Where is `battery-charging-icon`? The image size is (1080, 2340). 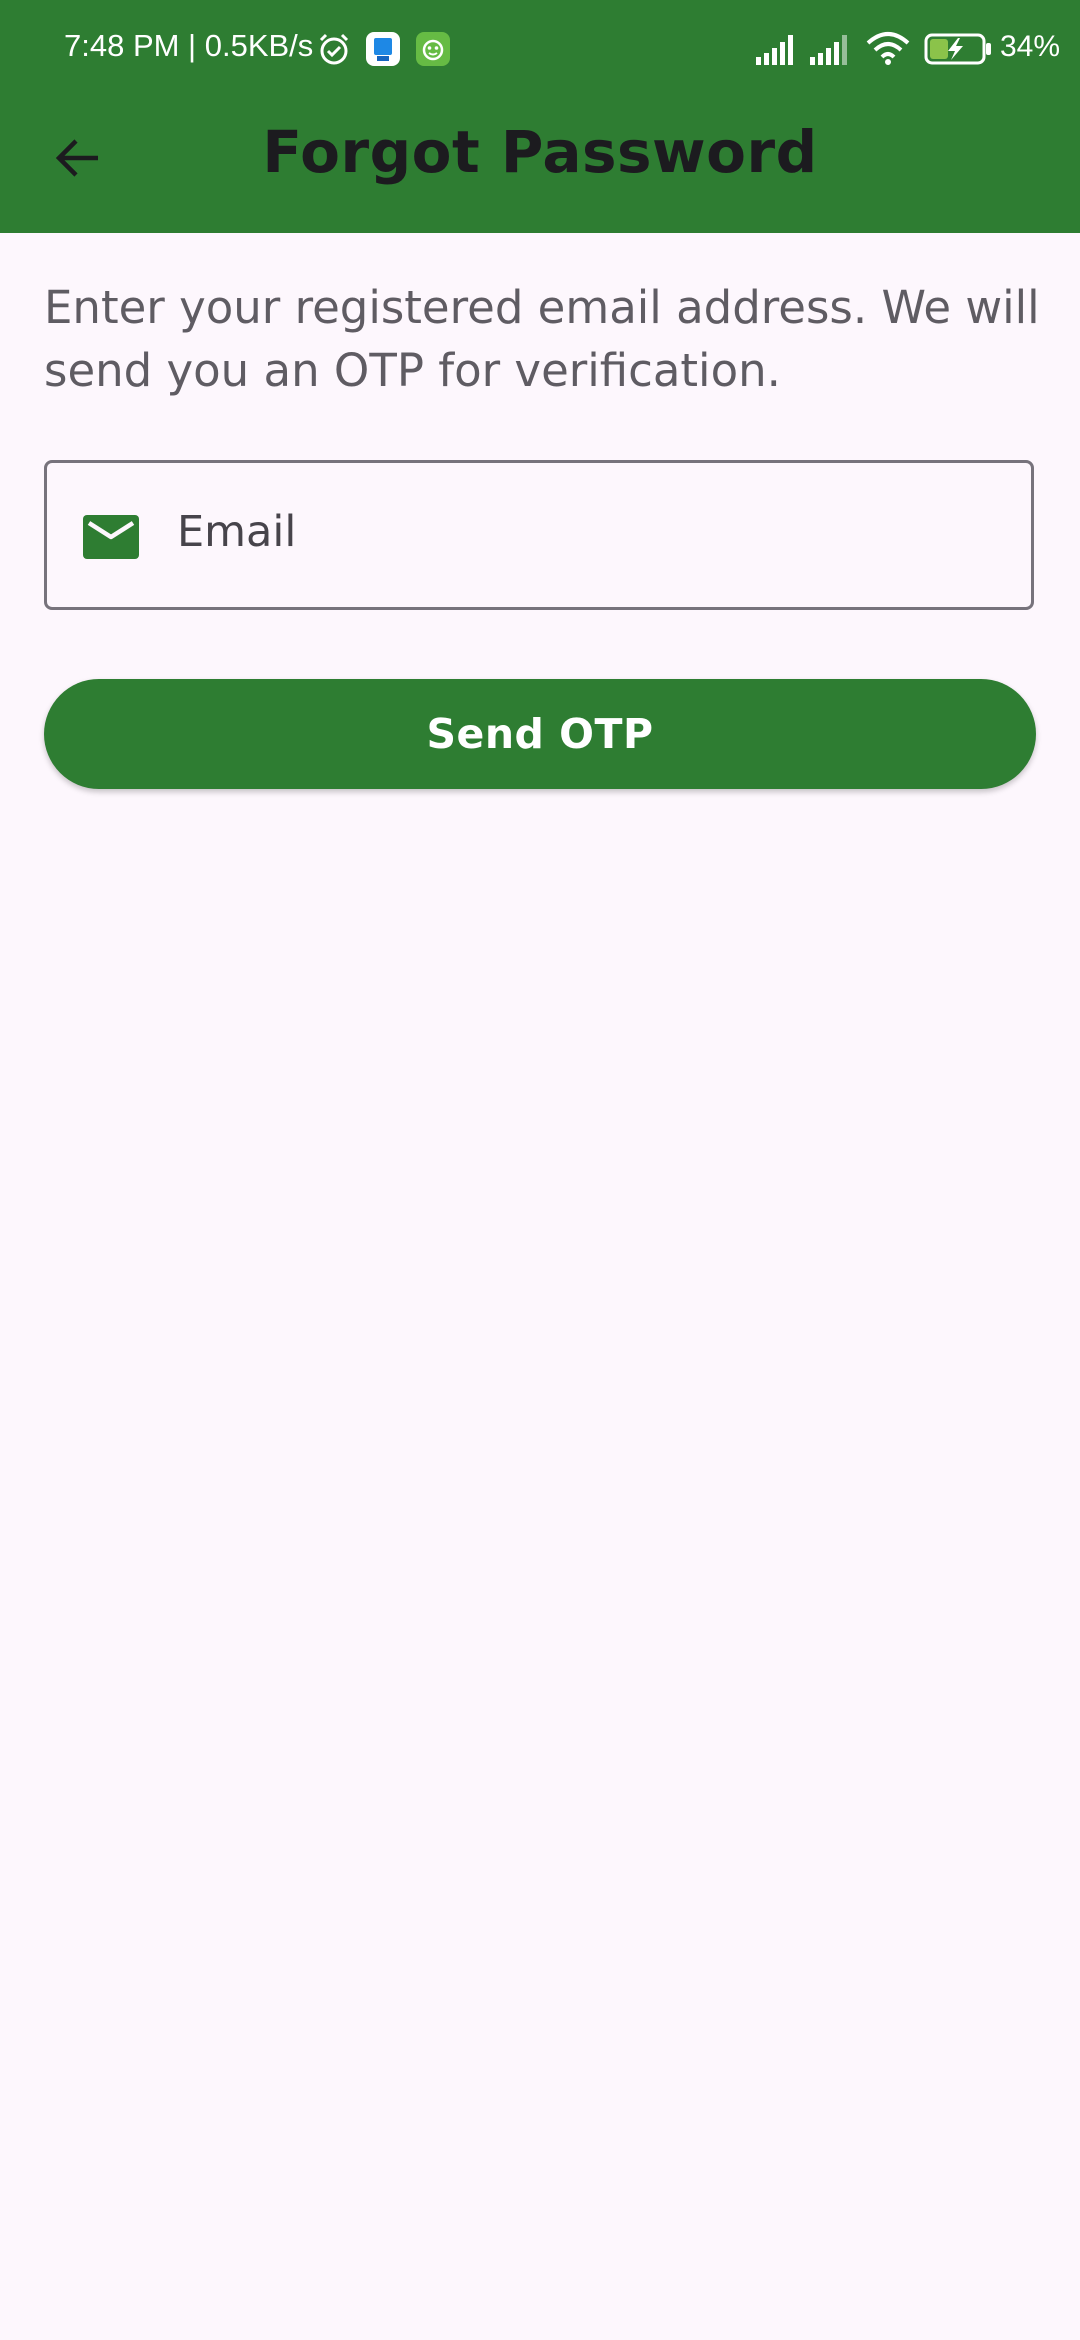 battery-charging-icon is located at coordinates (959, 51).